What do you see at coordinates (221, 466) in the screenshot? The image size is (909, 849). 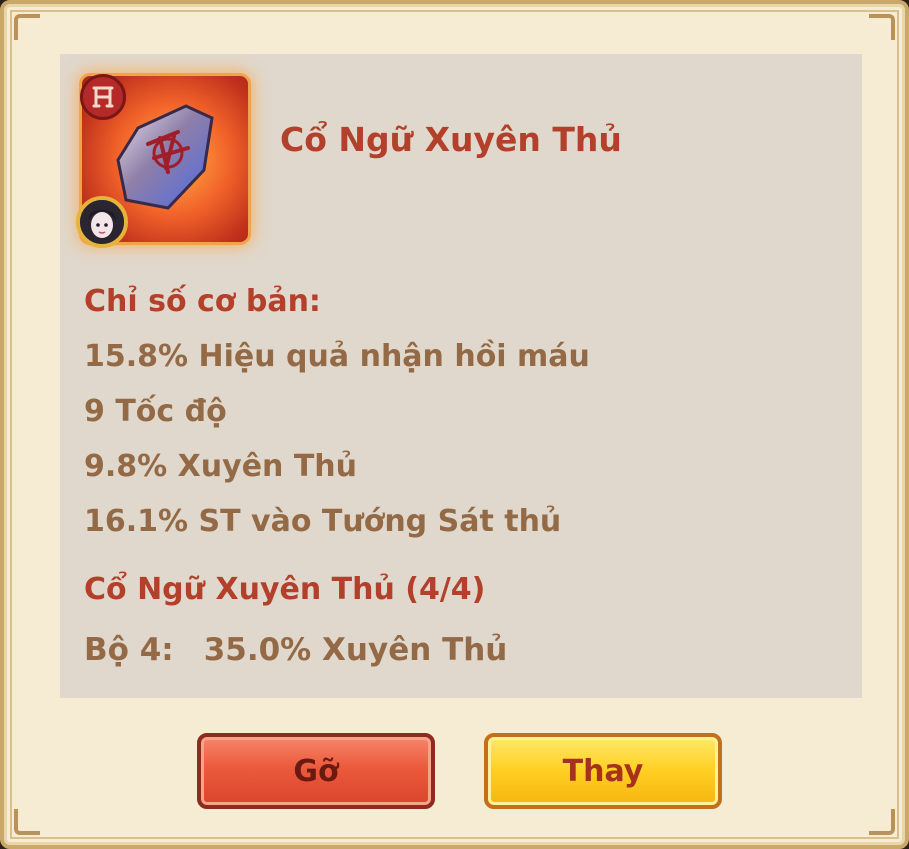 I see `stat-line: 9.8% Xuyên Thủ` at bounding box center [221, 466].